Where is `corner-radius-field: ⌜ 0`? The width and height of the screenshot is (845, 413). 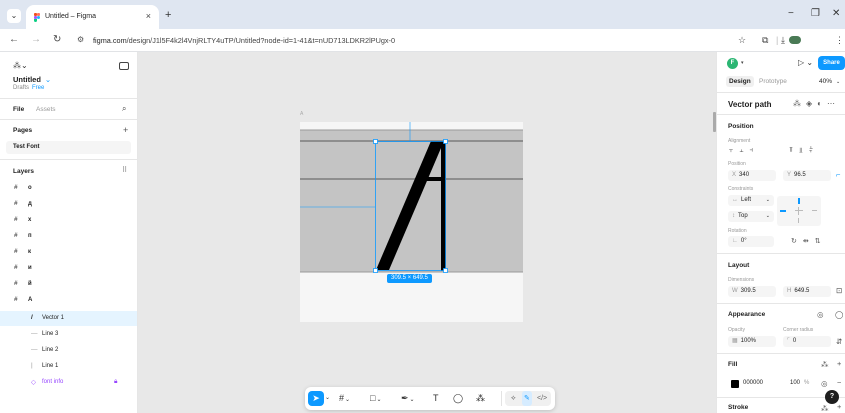
corner-radius-field: ⌜ 0 is located at coordinates (807, 341).